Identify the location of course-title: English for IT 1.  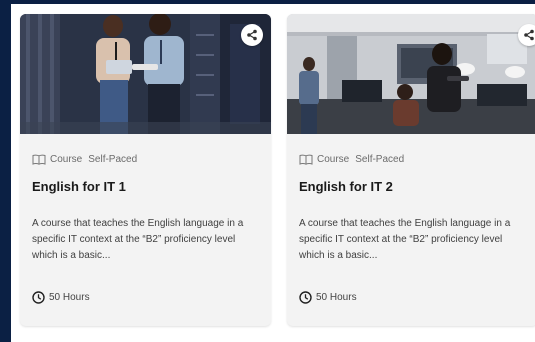
(79, 186).